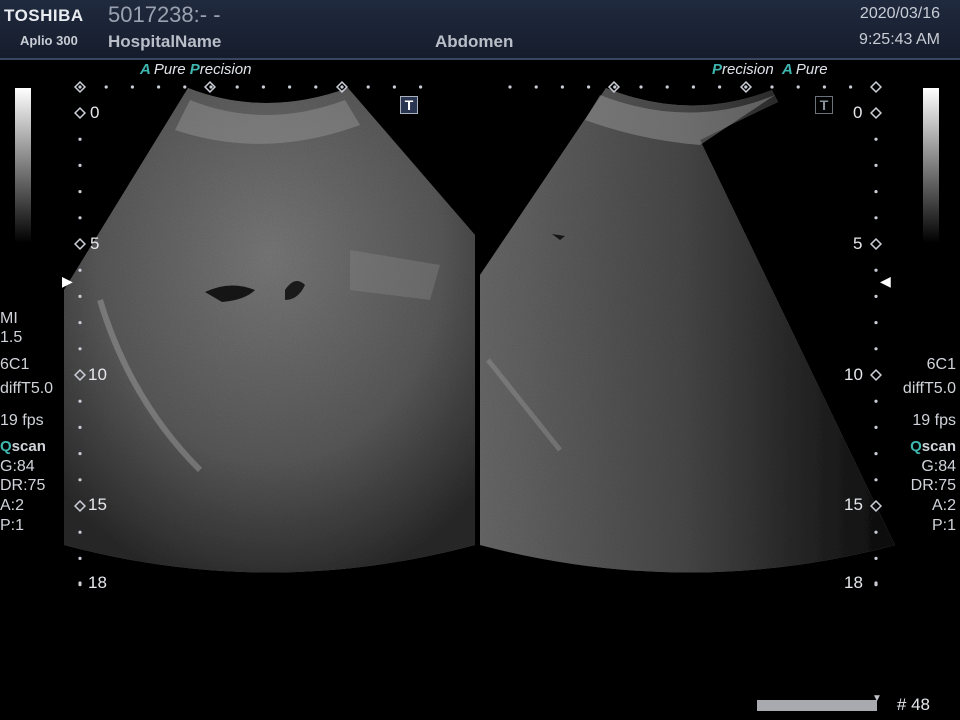 Image resolution: width=960 pixels, height=720 pixels. Describe the element at coordinates (67, 281) in the screenshot. I see `left-focus-arrow-icon: ▶` at that location.